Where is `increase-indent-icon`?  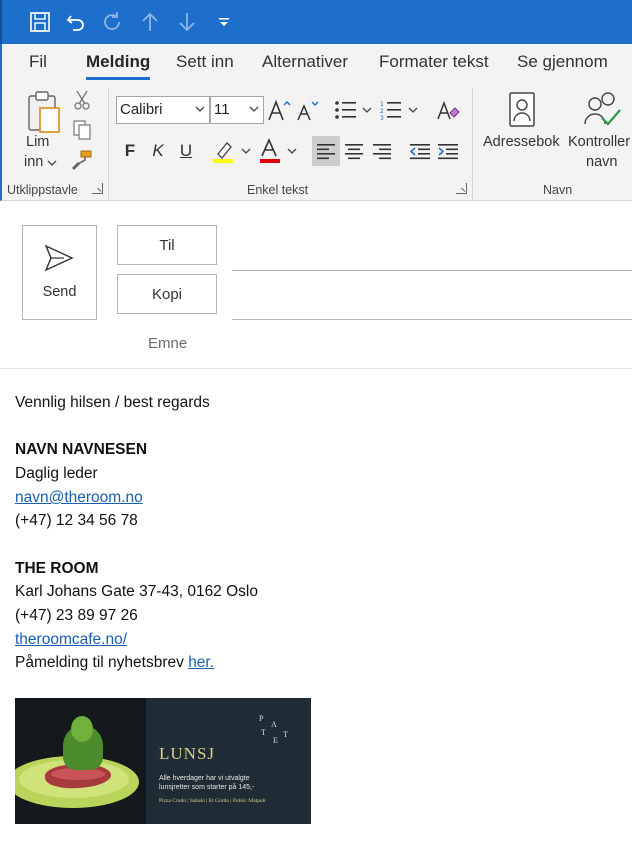
increase-indent-icon is located at coordinates (448, 151).